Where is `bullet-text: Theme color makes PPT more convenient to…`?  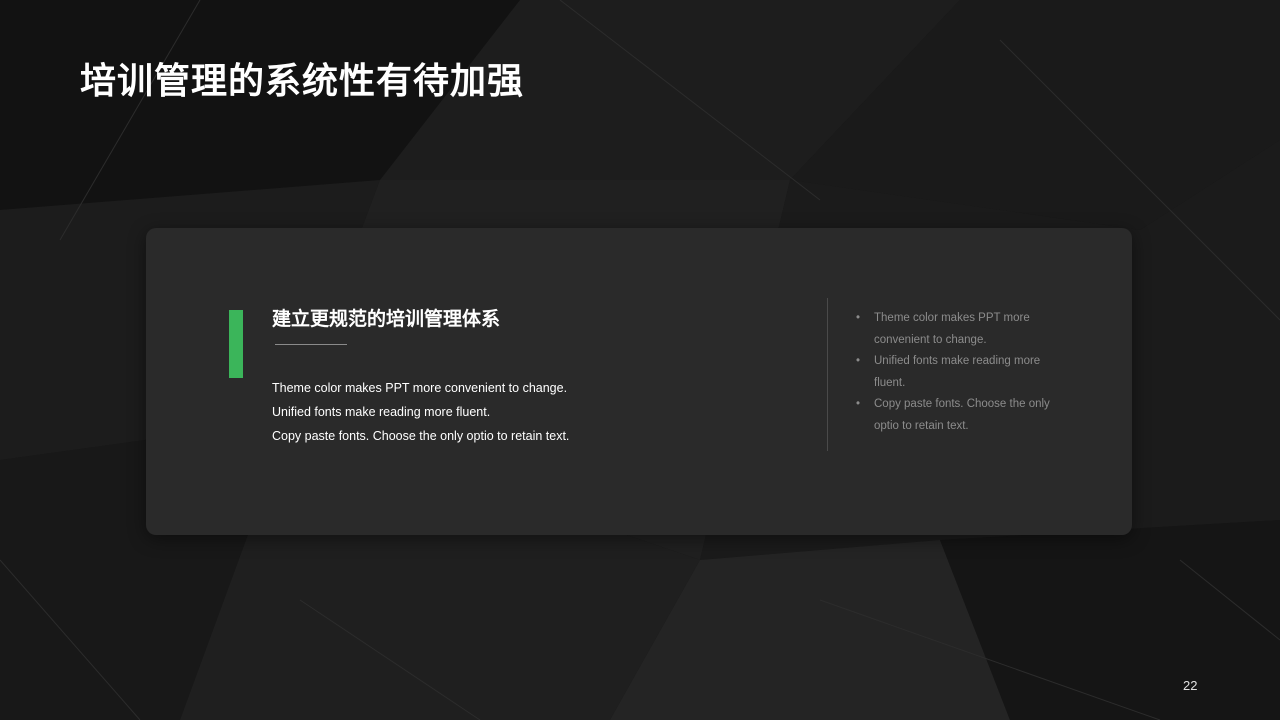 bullet-text: Theme color makes PPT more convenient to… is located at coordinates (952, 329).